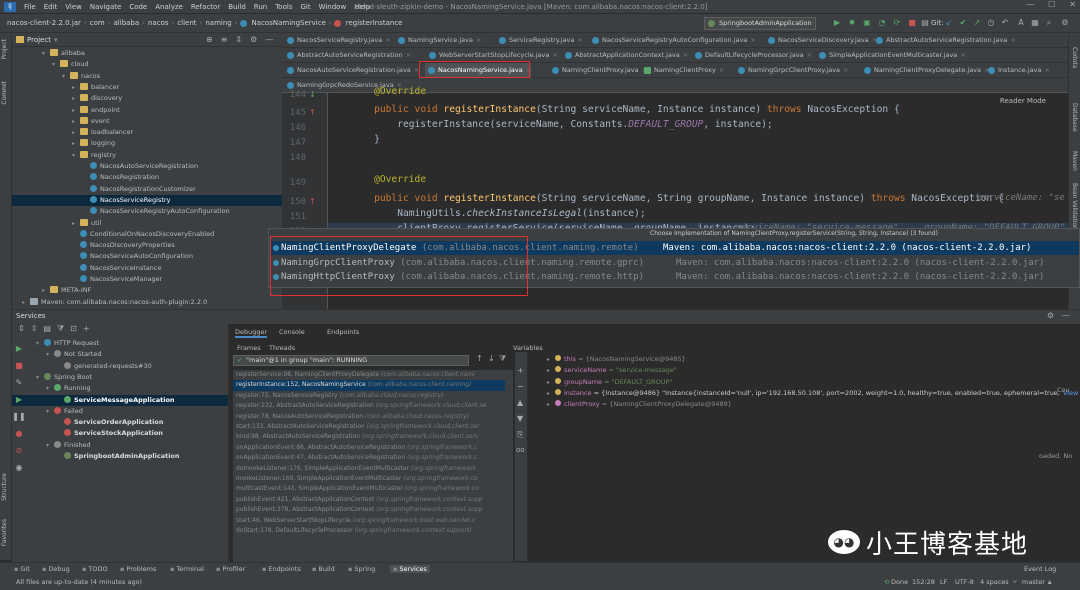 This screenshot has height=590, width=1080. I want to click on project-tree-item: ▾ nacos, so click(147, 76).